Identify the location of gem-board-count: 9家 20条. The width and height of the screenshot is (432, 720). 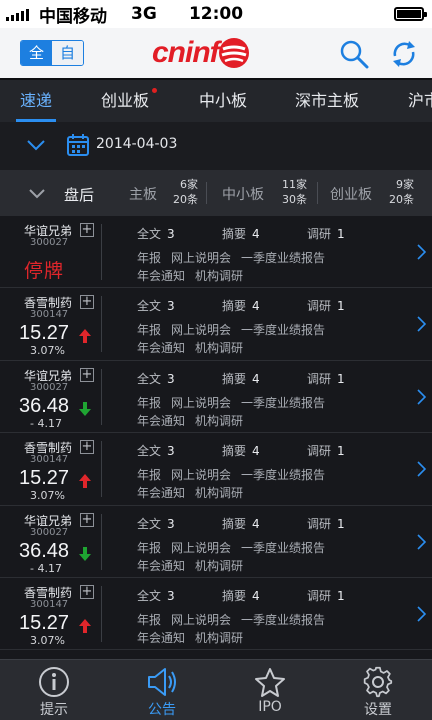
(397, 192).